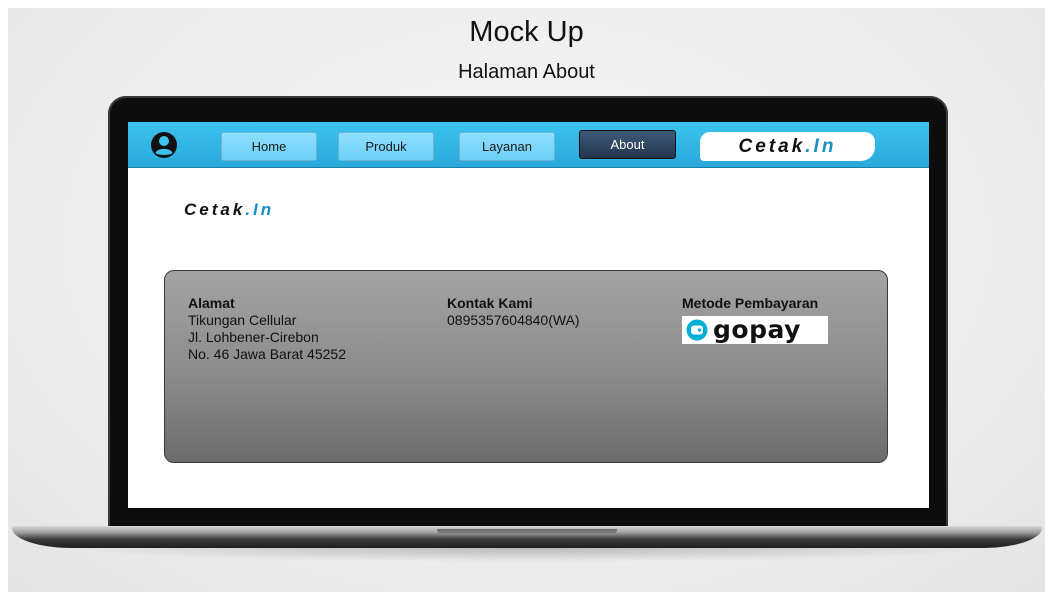  Describe the element at coordinates (507, 146) in the screenshot. I see `nav-layanan-button: Layanan` at that location.